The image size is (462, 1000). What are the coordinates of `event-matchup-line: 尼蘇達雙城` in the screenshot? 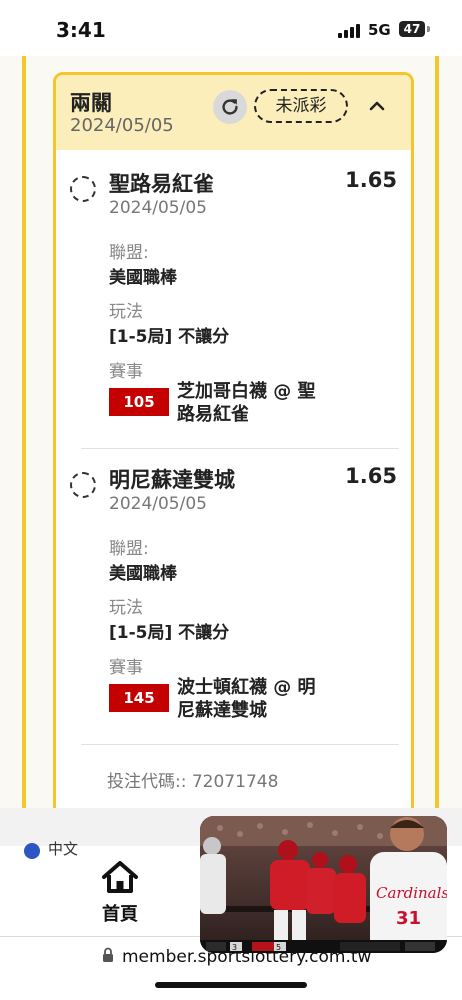 It's located at (222, 710).